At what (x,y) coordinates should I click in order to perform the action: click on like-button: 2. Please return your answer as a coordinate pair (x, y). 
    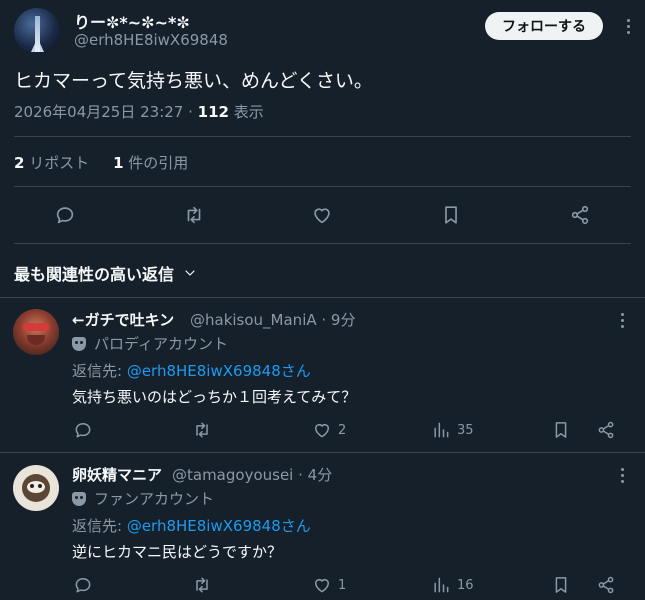
    Looking at the image, I should click on (329, 430).